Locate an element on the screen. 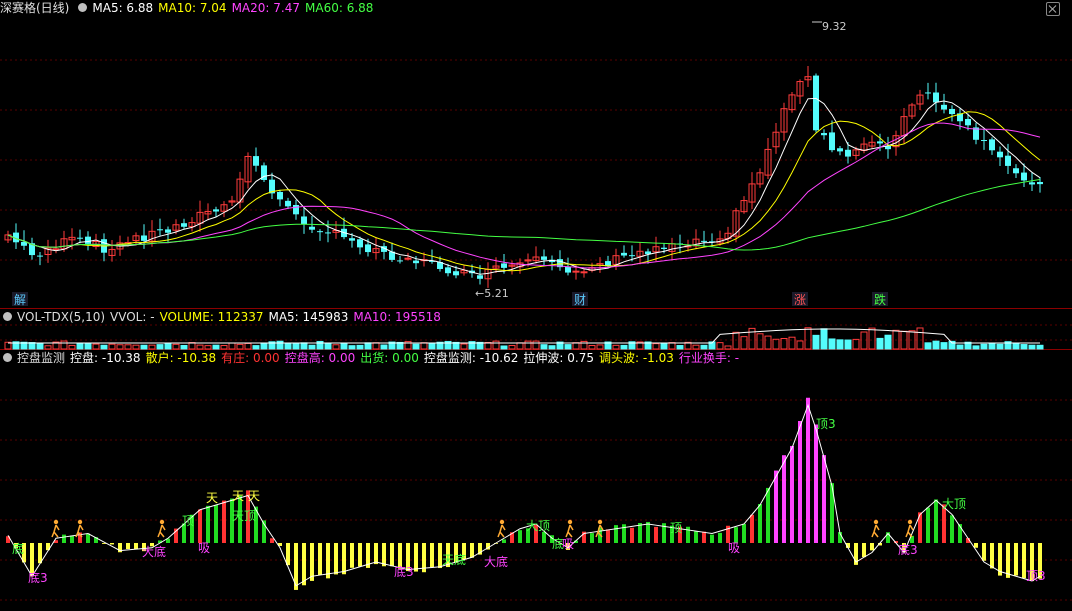 Image resolution: width=1072 pixels, height=611 pixels. indicator-signal-label: 天顶 is located at coordinates (244, 516).